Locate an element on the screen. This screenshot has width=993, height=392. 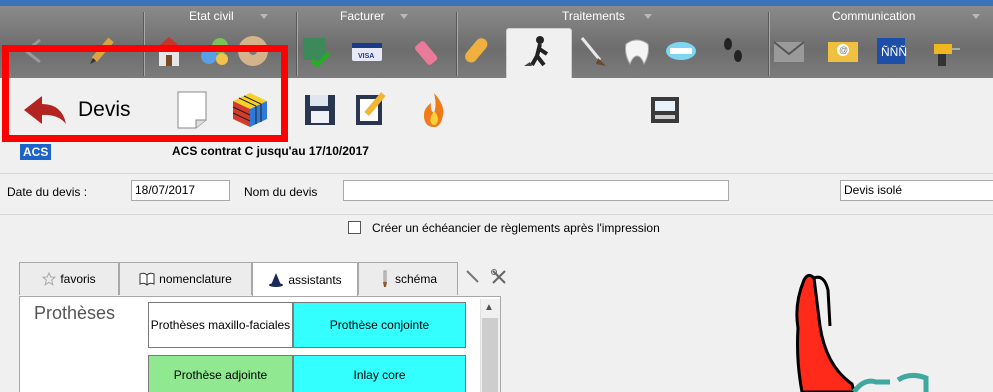
contacts-icon: ÑÑÑ is located at coordinates (891, 51).